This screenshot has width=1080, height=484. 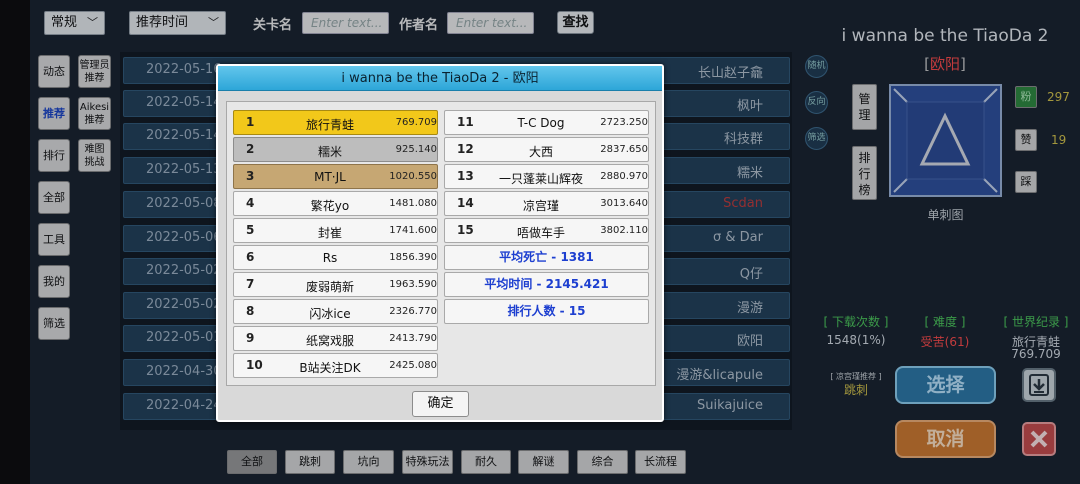 What do you see at coordinates (540, 179) in the screenshot?
I see `rank-name: 一只蓬莱山辉夜` at bounding box center [540, 179].